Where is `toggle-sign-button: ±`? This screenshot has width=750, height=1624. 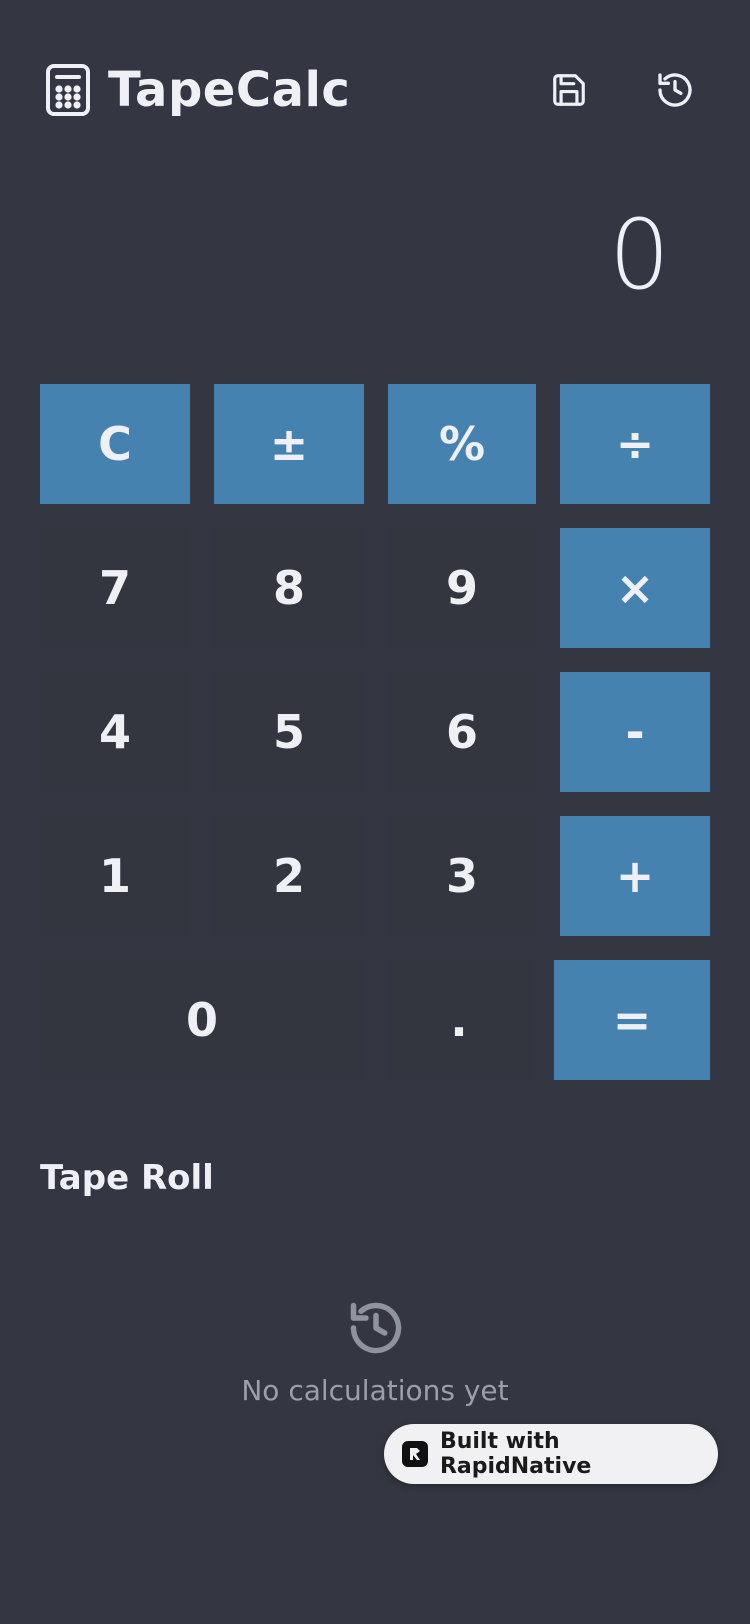 toggle-sign-button: ± is located at coordinates (289, 444).